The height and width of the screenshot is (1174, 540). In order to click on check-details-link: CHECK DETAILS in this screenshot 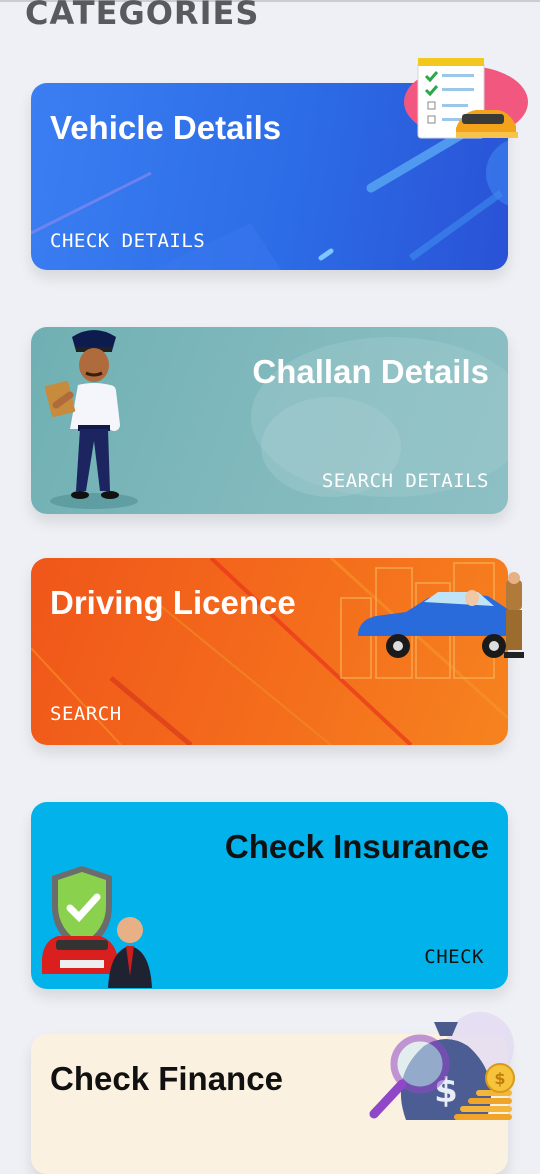, I will do `click(127, 241)`.